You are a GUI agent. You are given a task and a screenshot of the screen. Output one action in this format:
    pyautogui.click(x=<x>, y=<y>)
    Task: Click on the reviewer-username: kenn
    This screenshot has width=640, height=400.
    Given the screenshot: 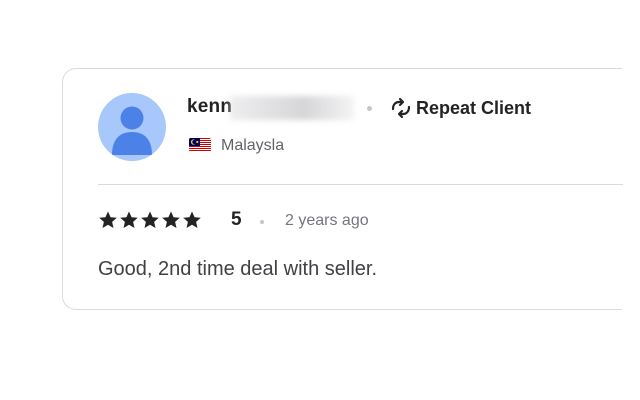 What is the action you would take?
    pyautogui.click(x=209, y=107)
    